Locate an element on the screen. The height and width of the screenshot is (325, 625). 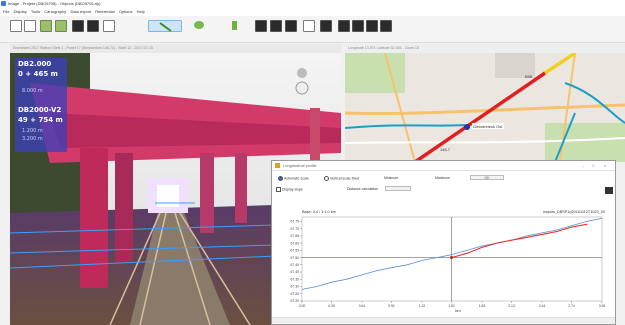
radio-off-icon is located at coordinates (326, 178).